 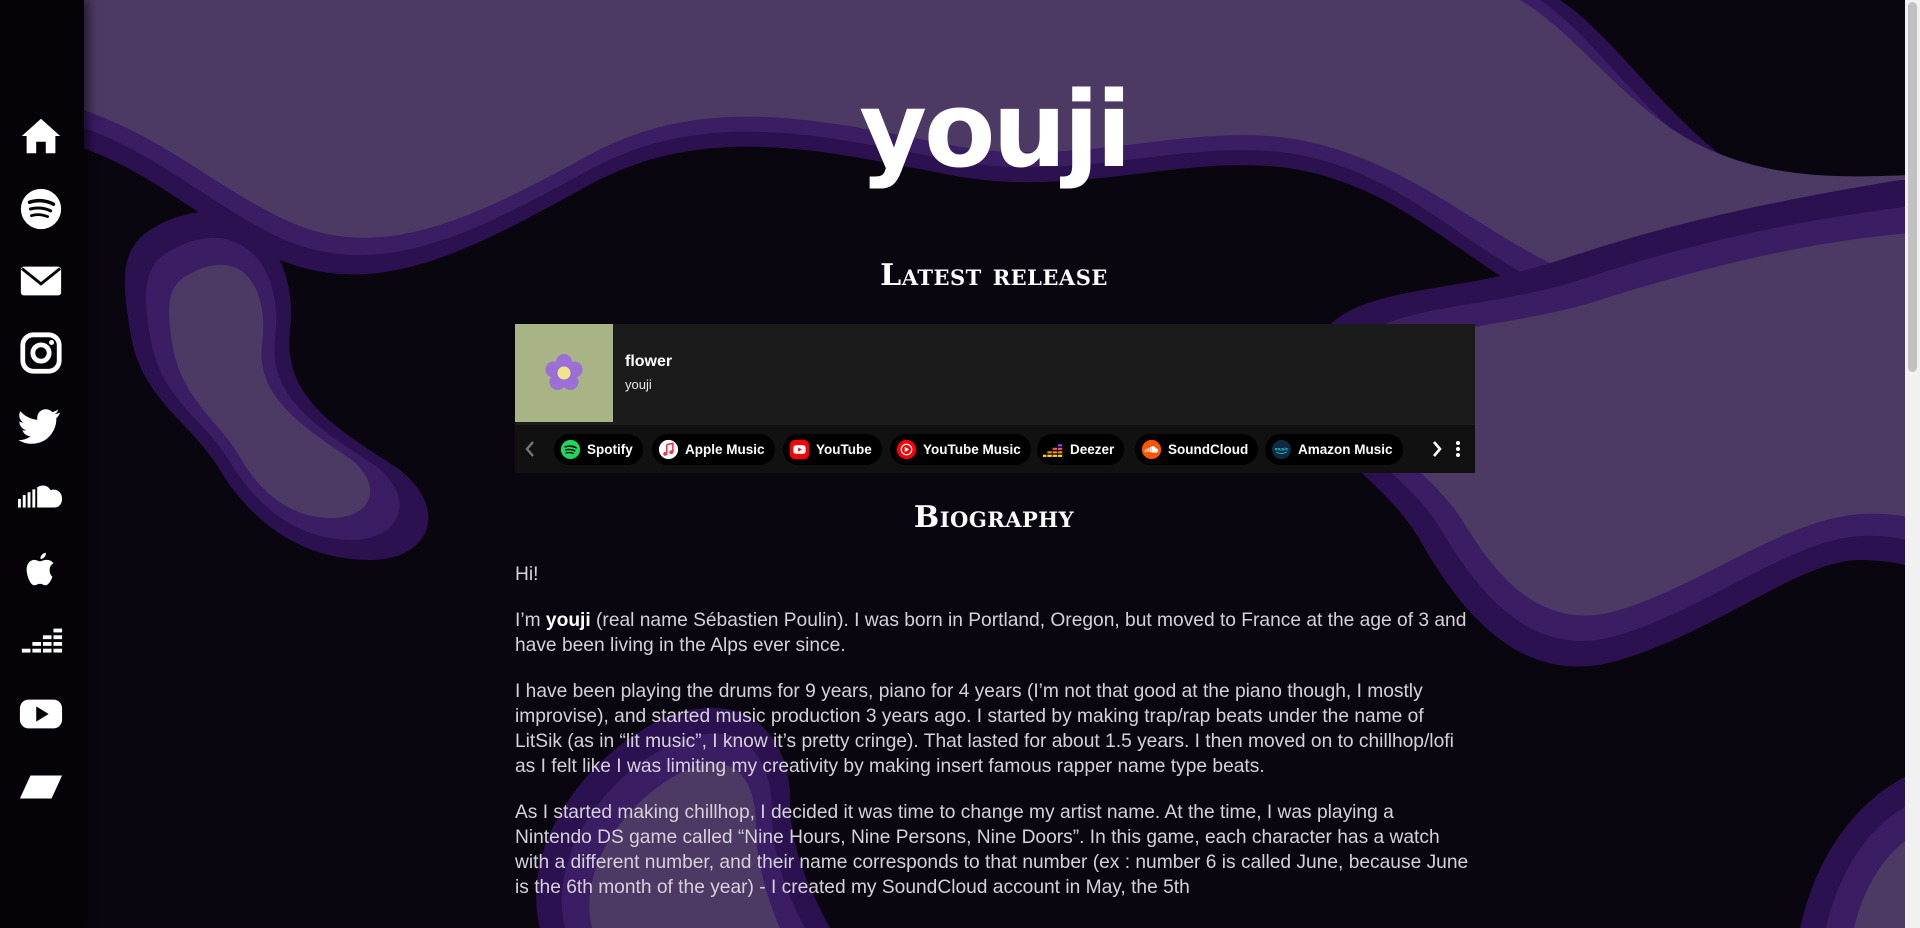 I want to click on instagram-icon, so click(x=41, y=353).